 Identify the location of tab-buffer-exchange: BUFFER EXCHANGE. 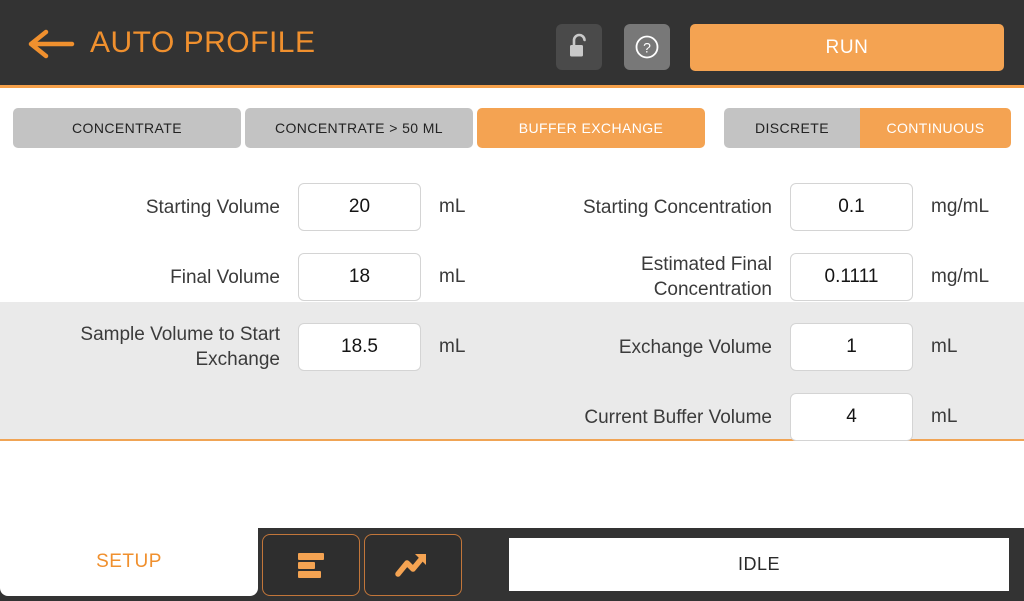
(591, 128).